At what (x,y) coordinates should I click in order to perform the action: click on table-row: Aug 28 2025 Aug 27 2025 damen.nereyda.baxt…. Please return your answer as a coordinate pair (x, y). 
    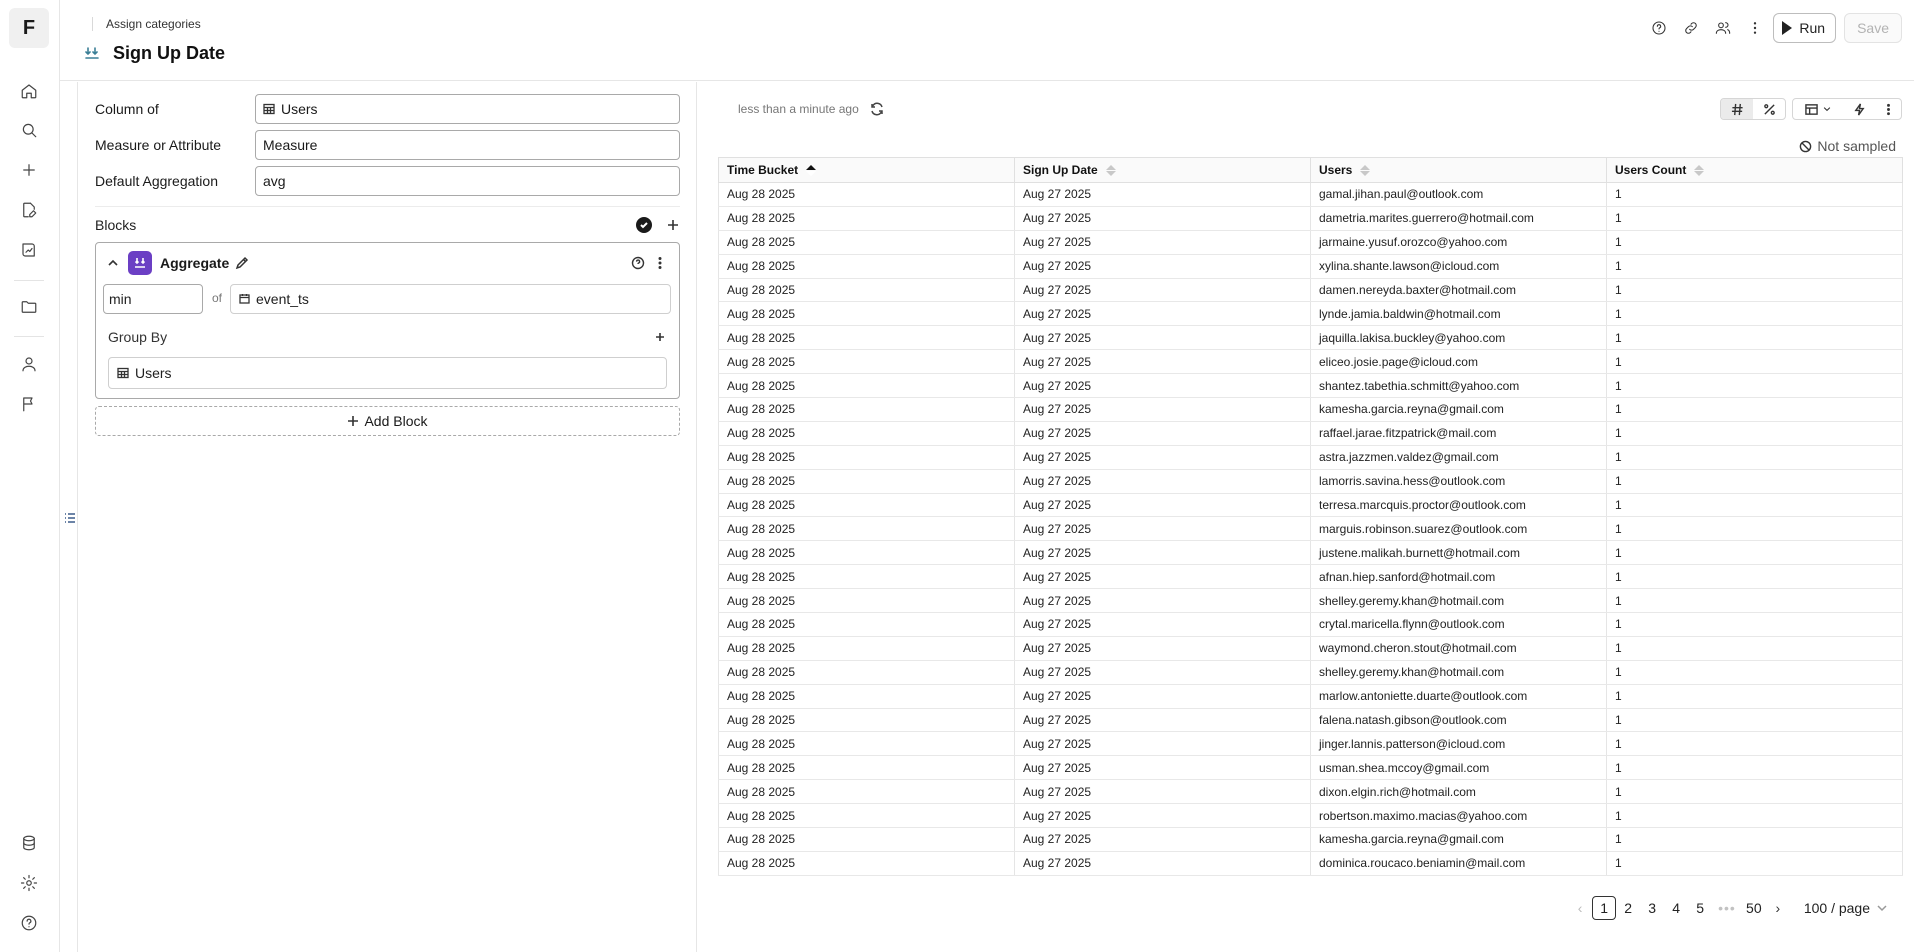
    Looking at the image, I should click on (1310, 290).